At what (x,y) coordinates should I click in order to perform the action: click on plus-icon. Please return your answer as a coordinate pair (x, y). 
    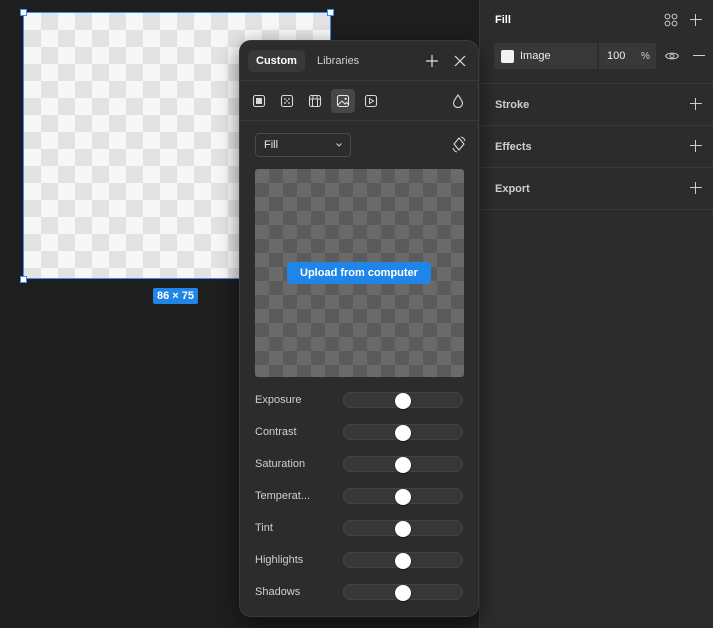
    Looking at the image, I should click on (432, 61).